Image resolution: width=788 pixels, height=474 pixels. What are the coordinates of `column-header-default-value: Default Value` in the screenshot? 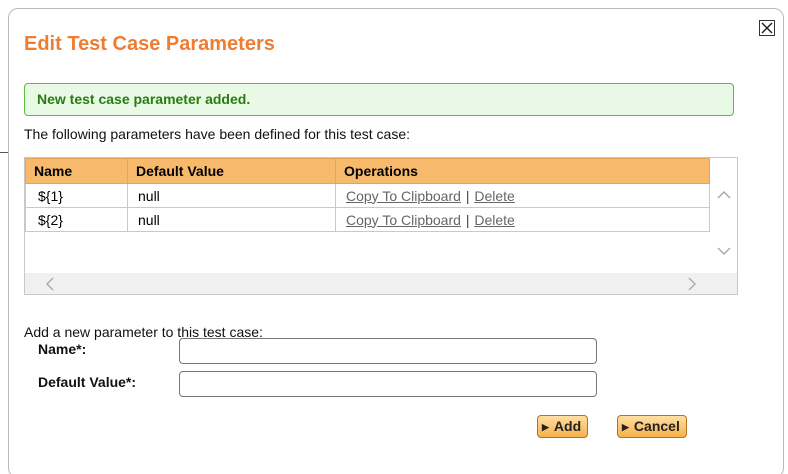 It's located at (231, 171).